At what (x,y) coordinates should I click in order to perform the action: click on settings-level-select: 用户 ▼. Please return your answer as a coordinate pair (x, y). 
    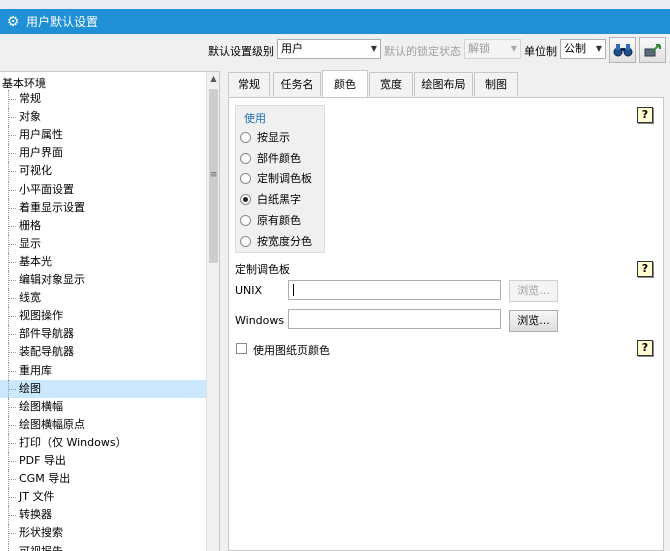
    Looking at the image, I should click on (329, 49).